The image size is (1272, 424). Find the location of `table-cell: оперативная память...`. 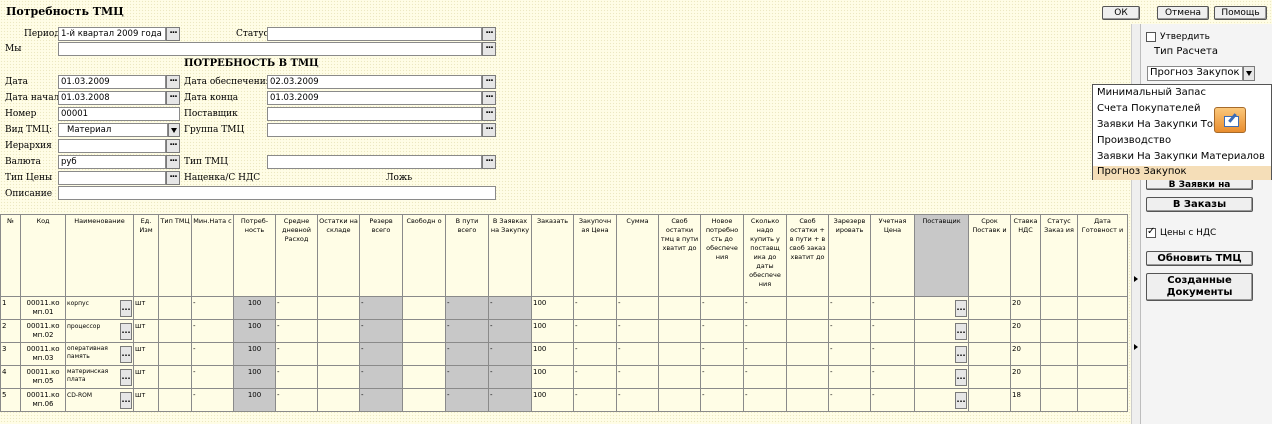

table-cell: оперативная память... is located at coordinates (99, 354).